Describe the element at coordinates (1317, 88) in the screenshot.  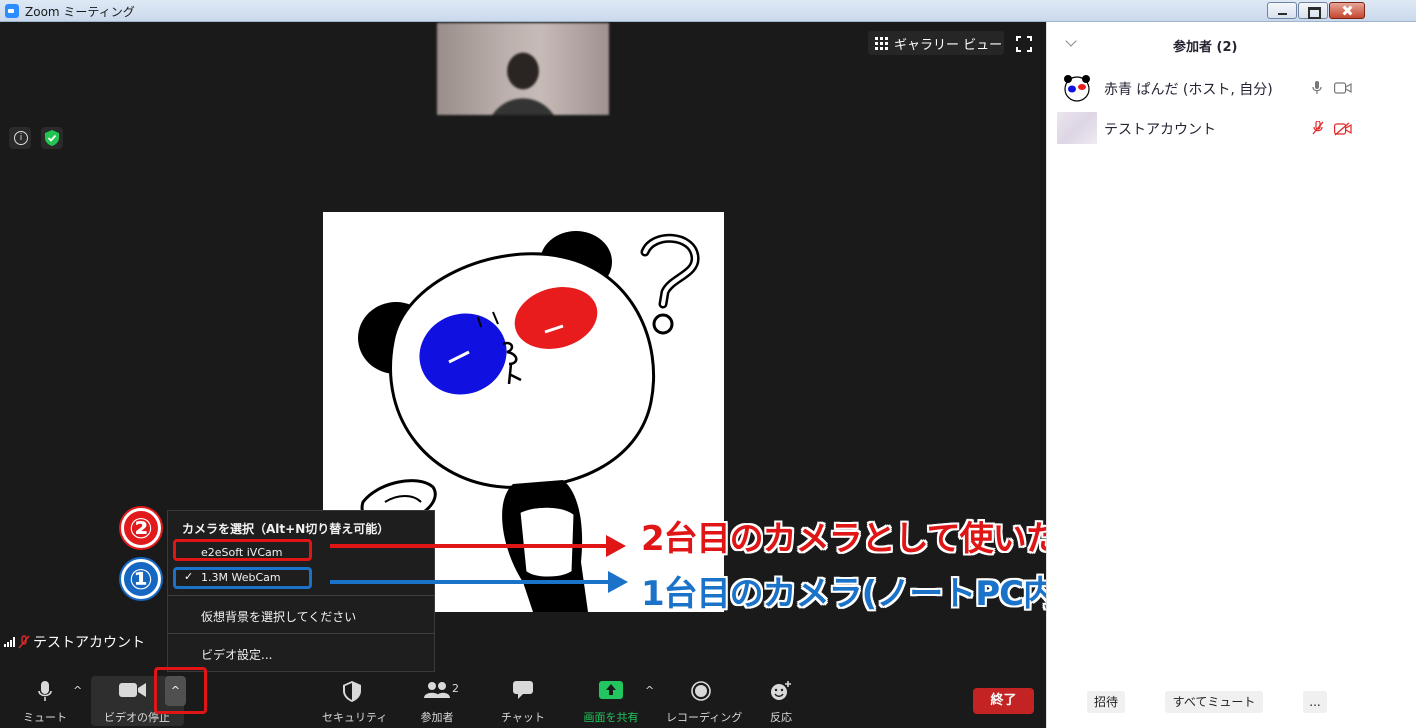
I see `mic-icon` at that location.